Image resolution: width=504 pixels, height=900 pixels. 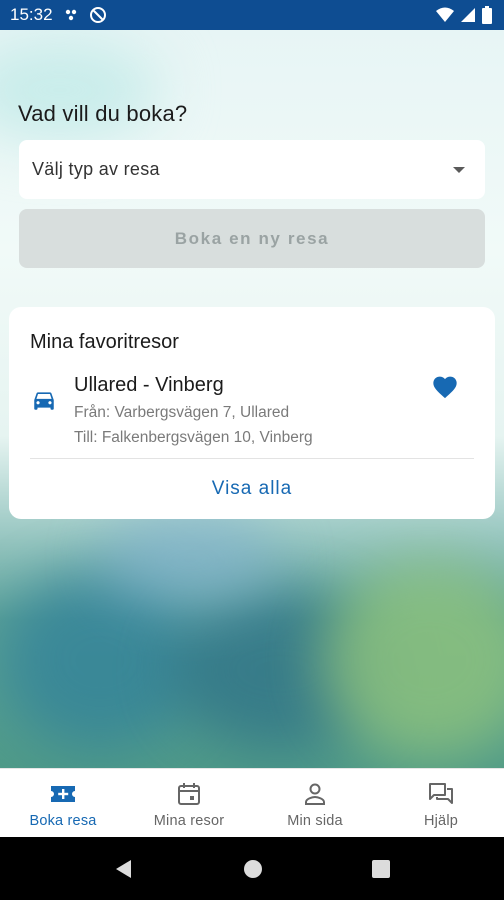 I want to click on status-time: 15:32, so click(x=31, y=14).